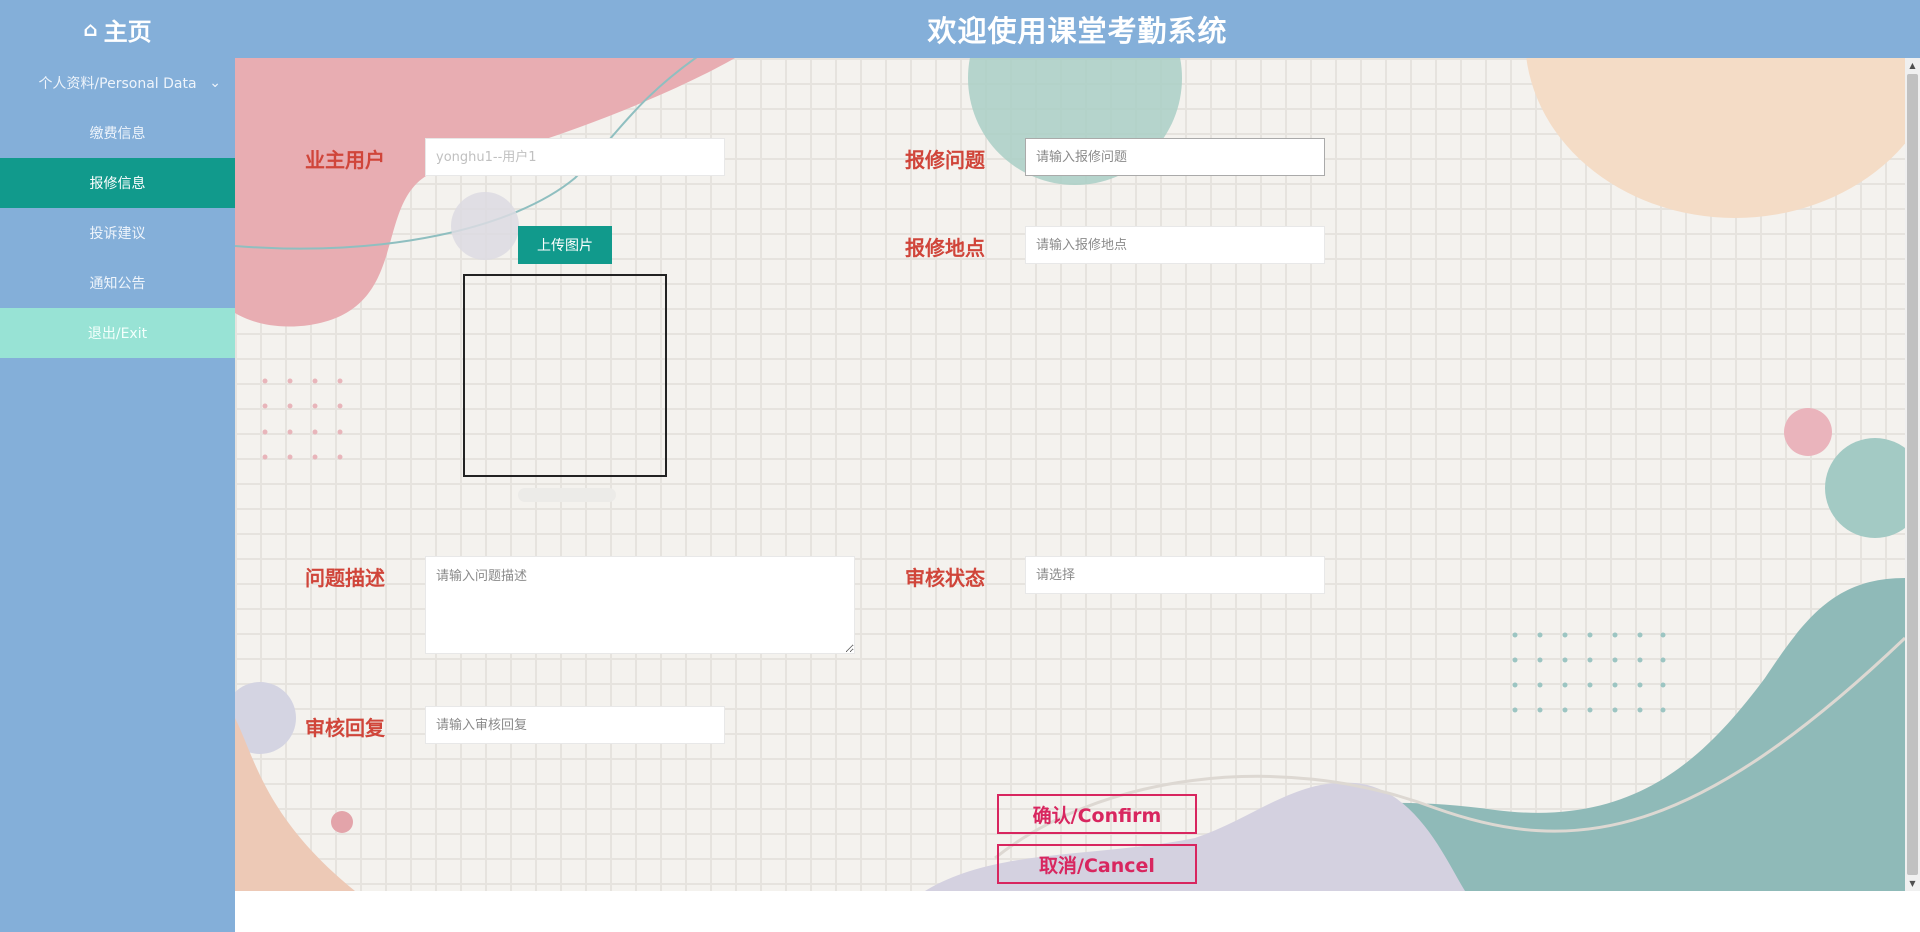  What do you see at coordinates (575, 725) in the screenshot?
I see `review-reply-field` at bounding box center [575, 725].